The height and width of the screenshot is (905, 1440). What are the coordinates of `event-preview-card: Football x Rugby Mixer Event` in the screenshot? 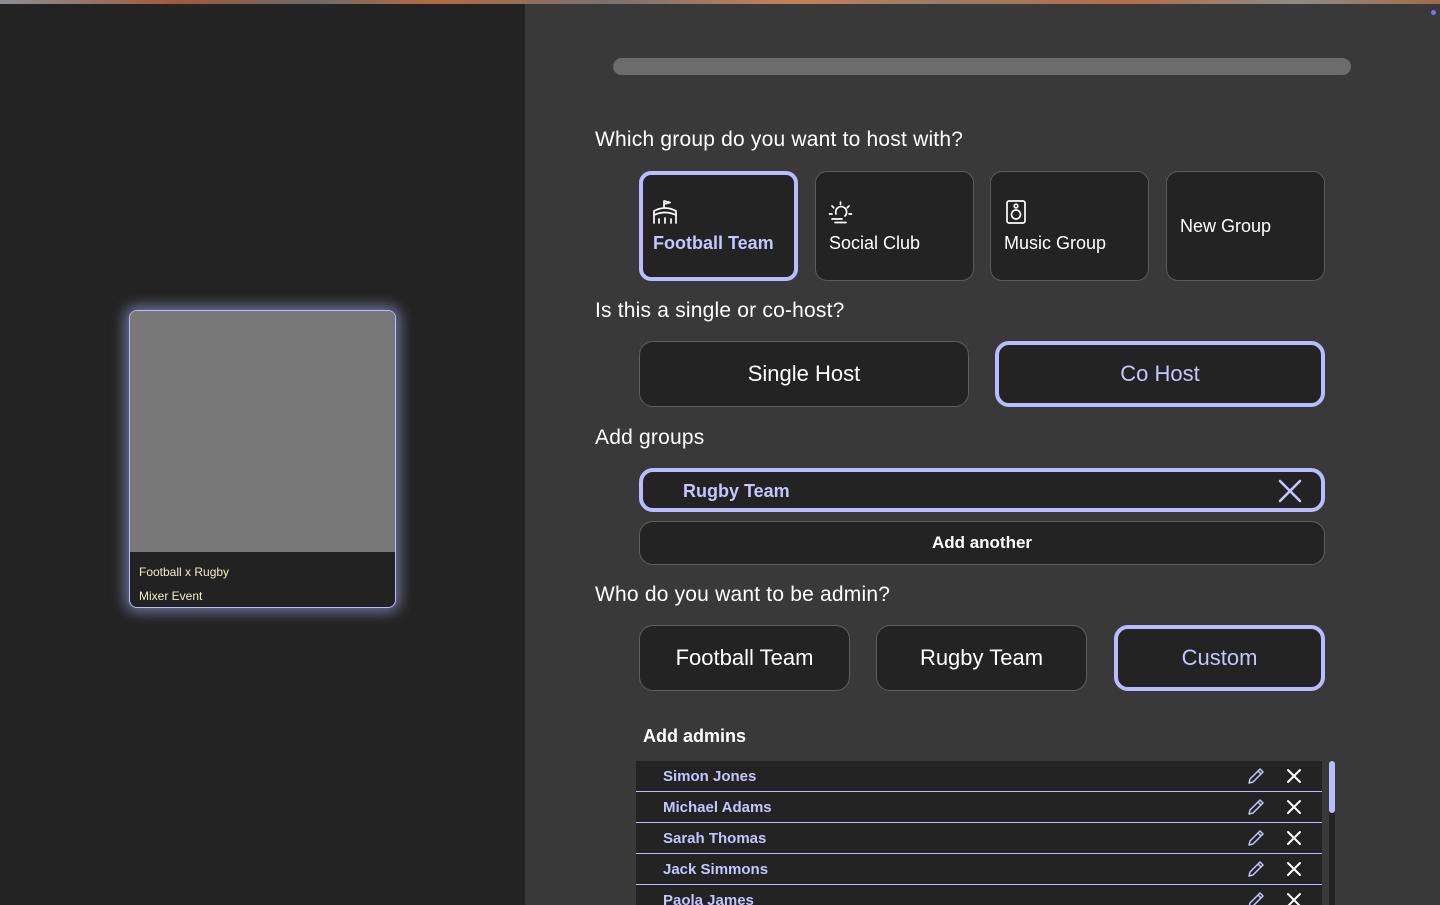 It's located at (262, 459).